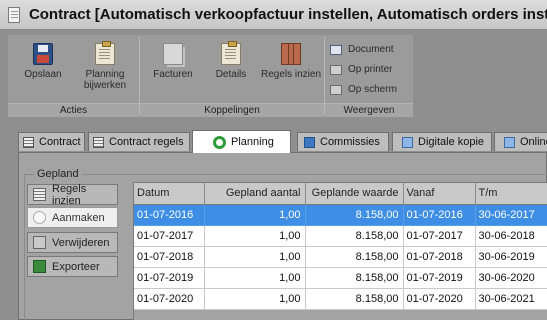 Image resolution: width=547 pixels, height=320 pixels. Describe the element at coordinates (451, 142) in the screenshot. I see `tab-label: Digitale kopie` at that location.